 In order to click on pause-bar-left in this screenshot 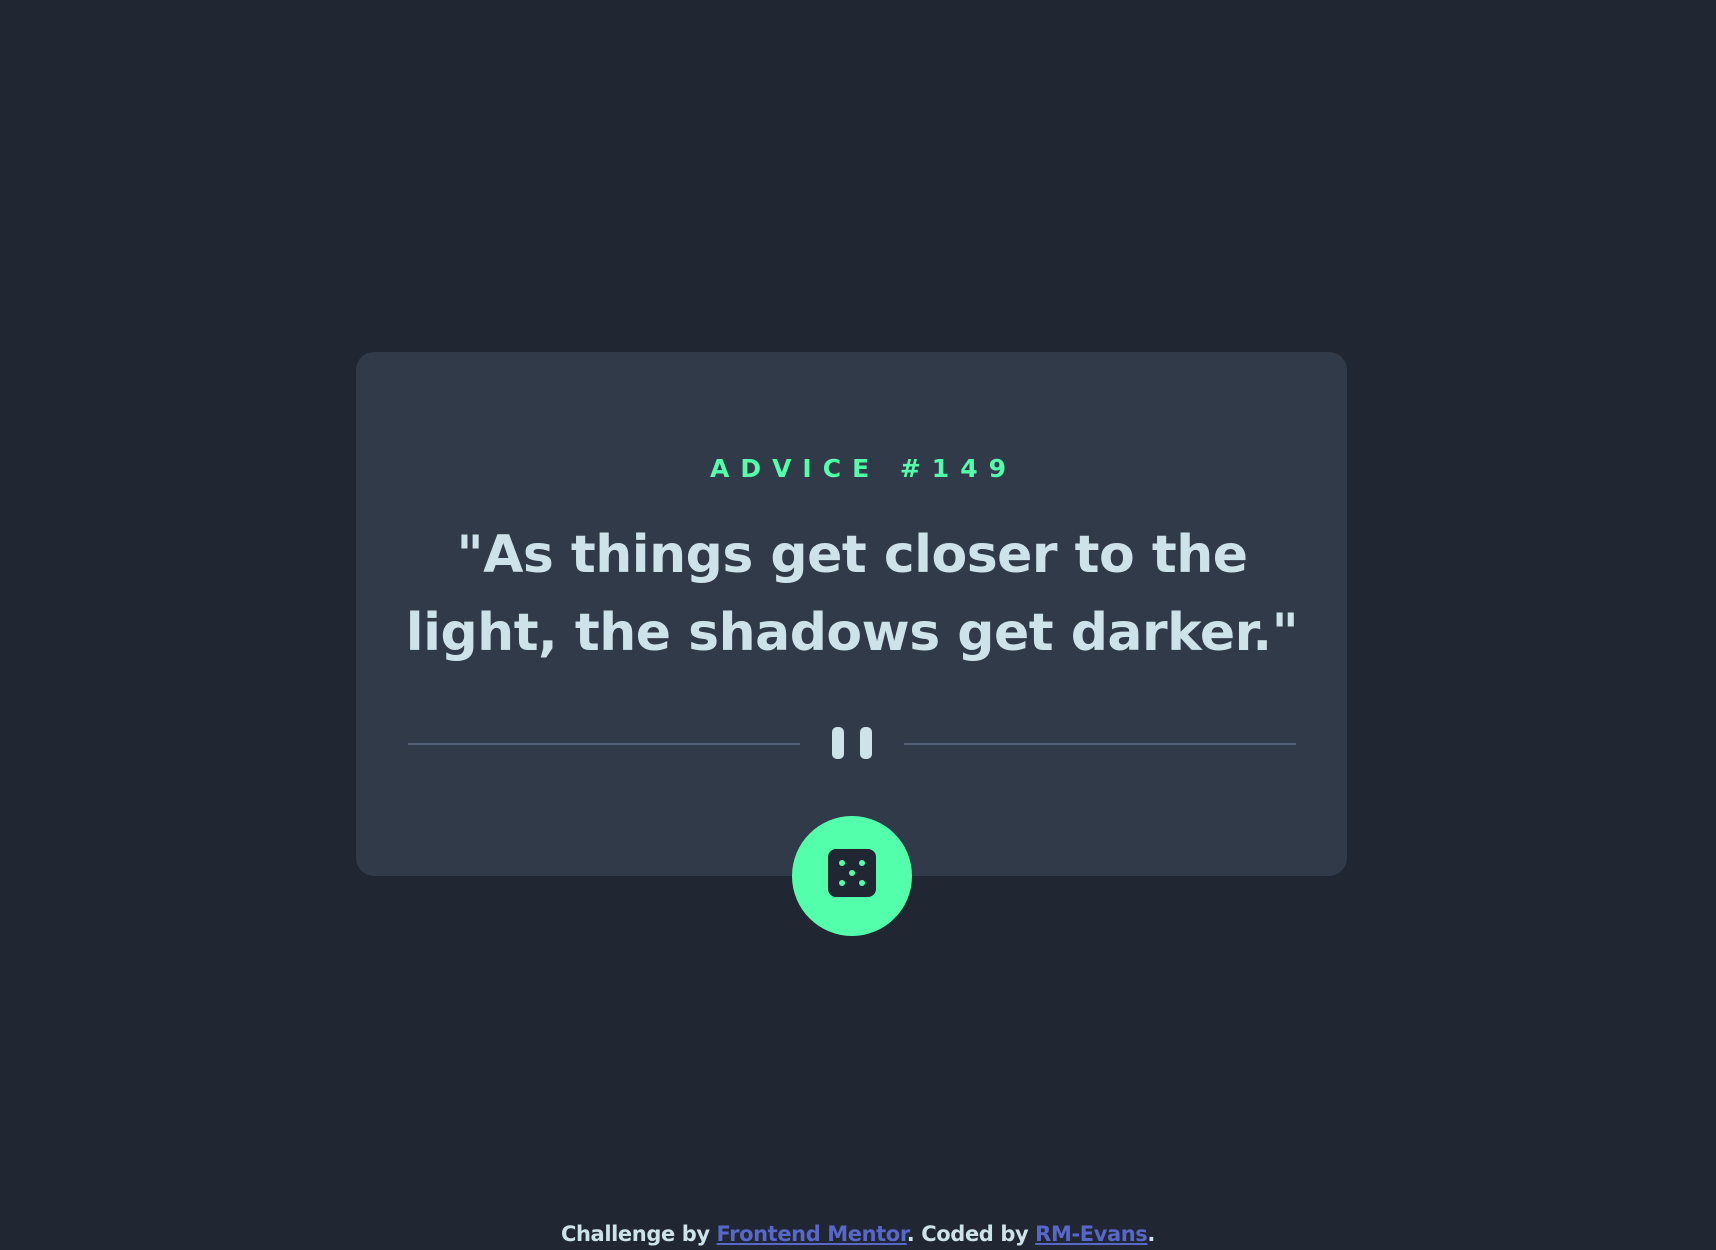, I will do `click(838, 743)`.